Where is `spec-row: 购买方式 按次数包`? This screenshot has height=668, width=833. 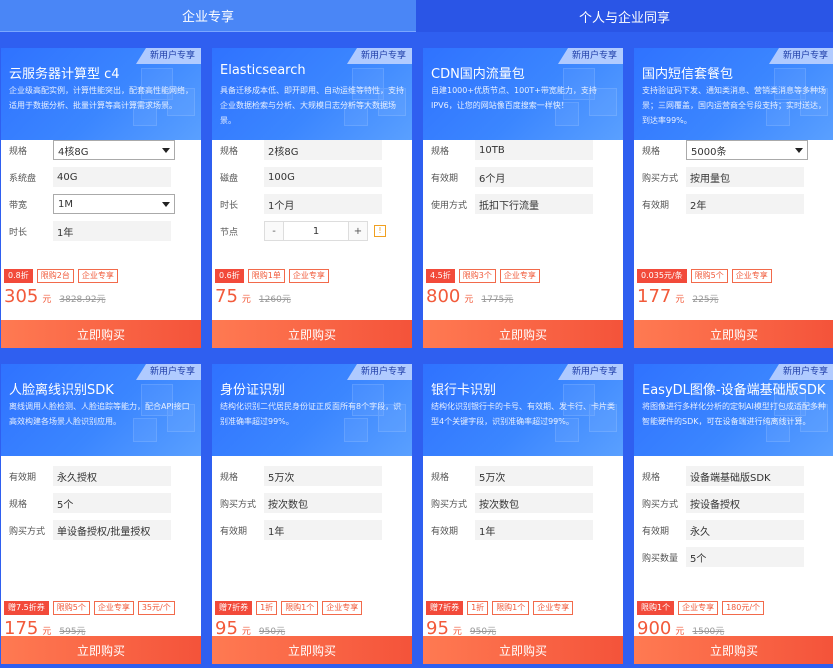
spec-row: 购买方式 按次数包 is located at coordinates (301, 503).